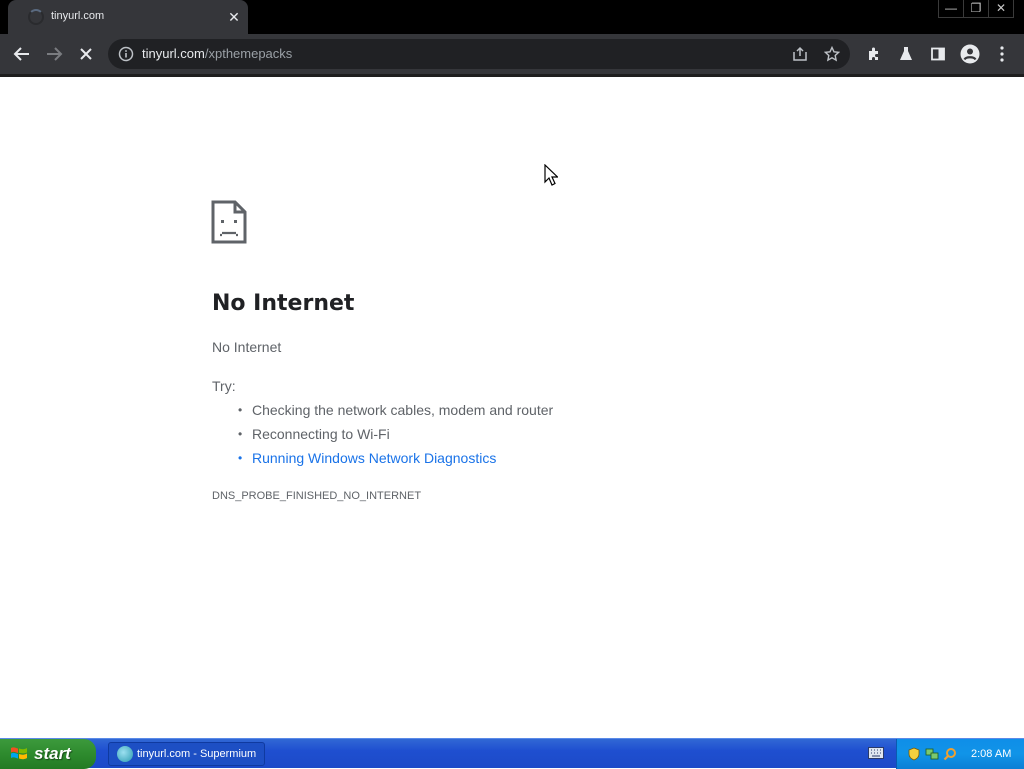 Image resolution: width=1024 pixels, height=769 pixels. I want to click on try-label: Try:, so click(224, 386).